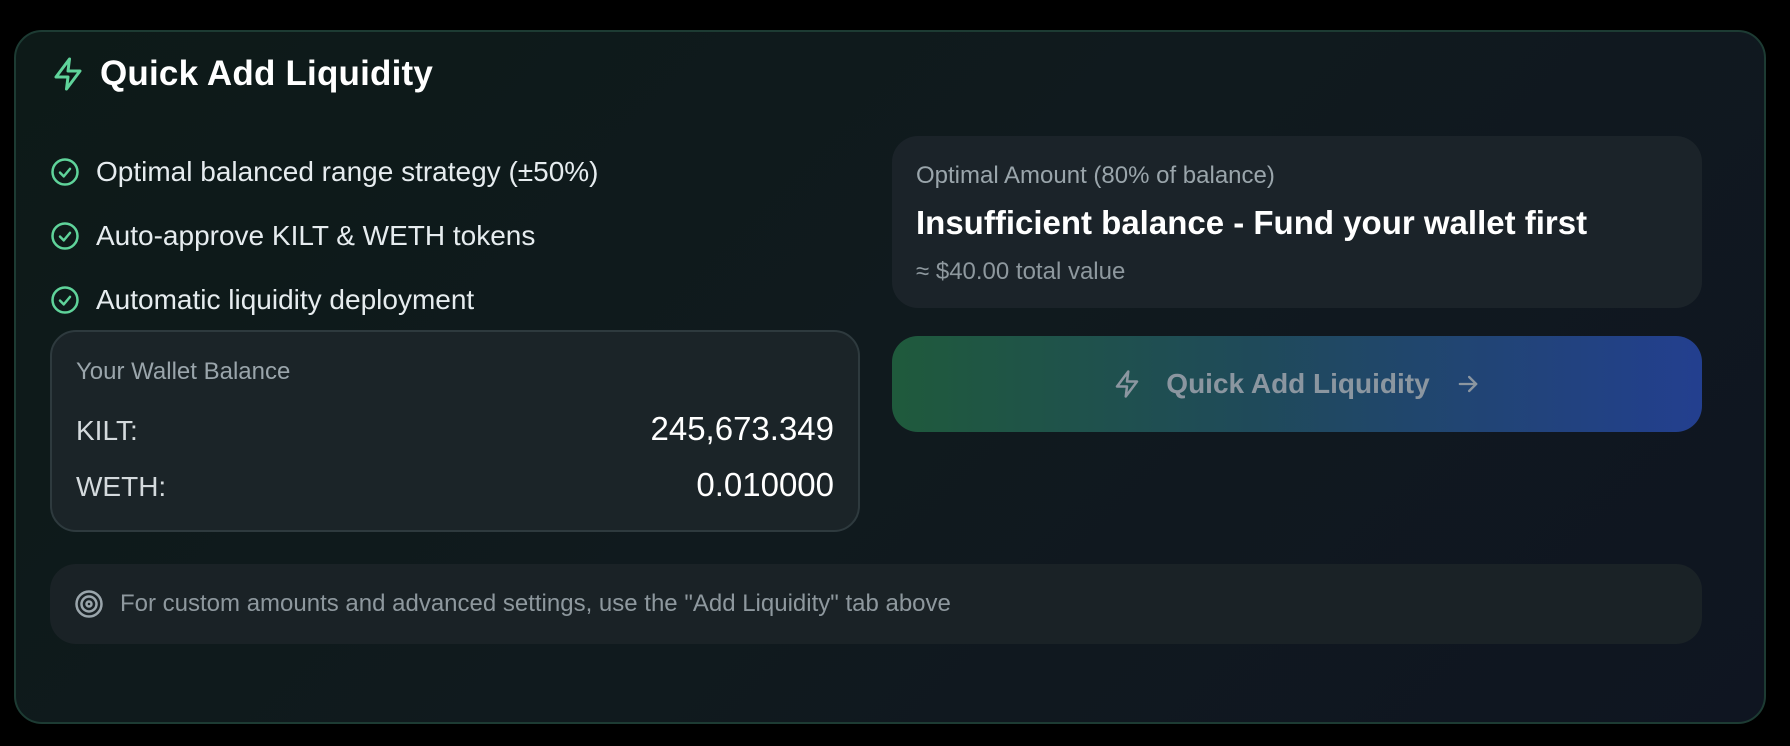  Describe the element at coordinates (1095, 175) in the screenshot. I see `optimal-amount-label: Optimal Amount (80% of balance)` at that location.